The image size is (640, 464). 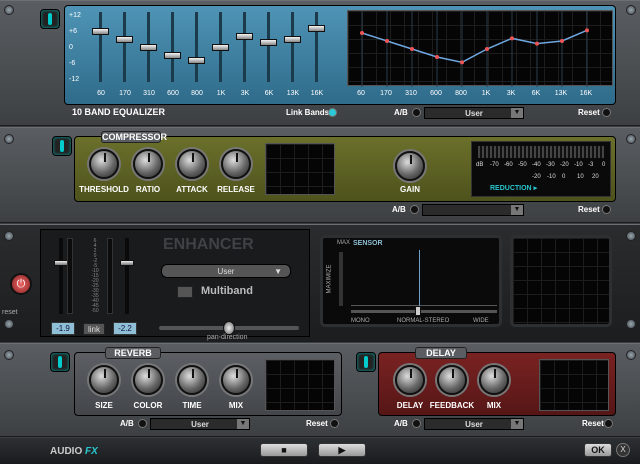 I want to click on delay-preset-select: User ▼, so click(x=474, y=424).